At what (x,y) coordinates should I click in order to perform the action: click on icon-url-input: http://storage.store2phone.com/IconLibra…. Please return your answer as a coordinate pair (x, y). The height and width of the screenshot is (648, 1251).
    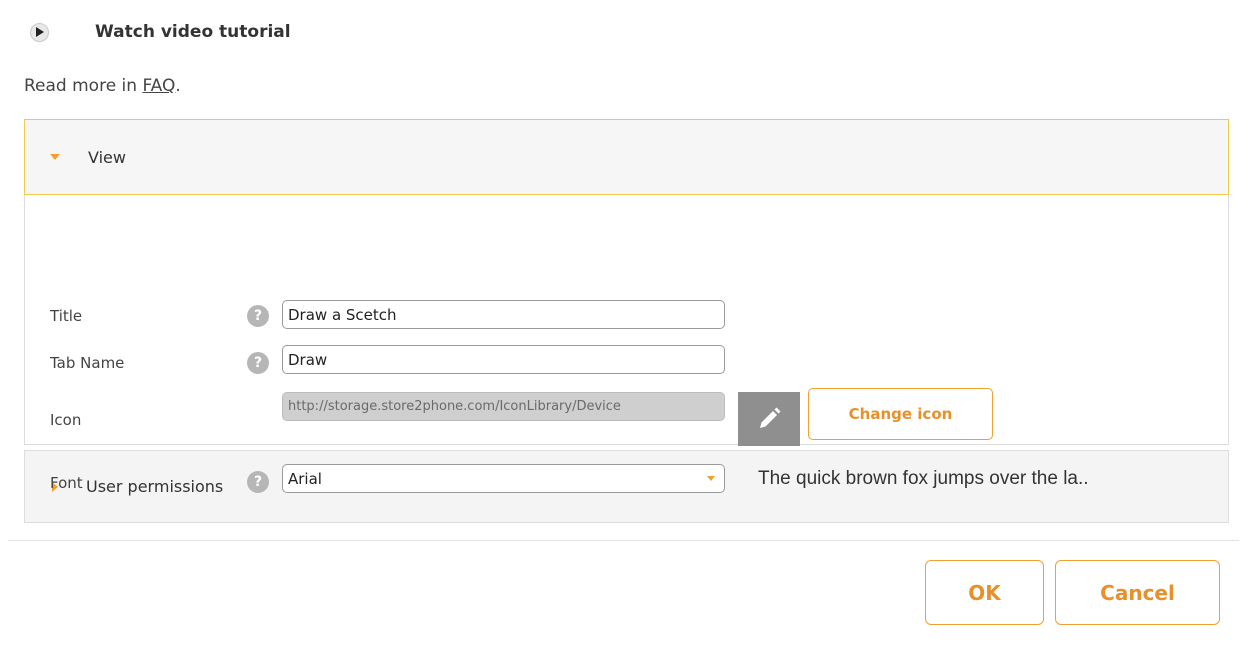
    Looking at the image, I should click on (503, 406).